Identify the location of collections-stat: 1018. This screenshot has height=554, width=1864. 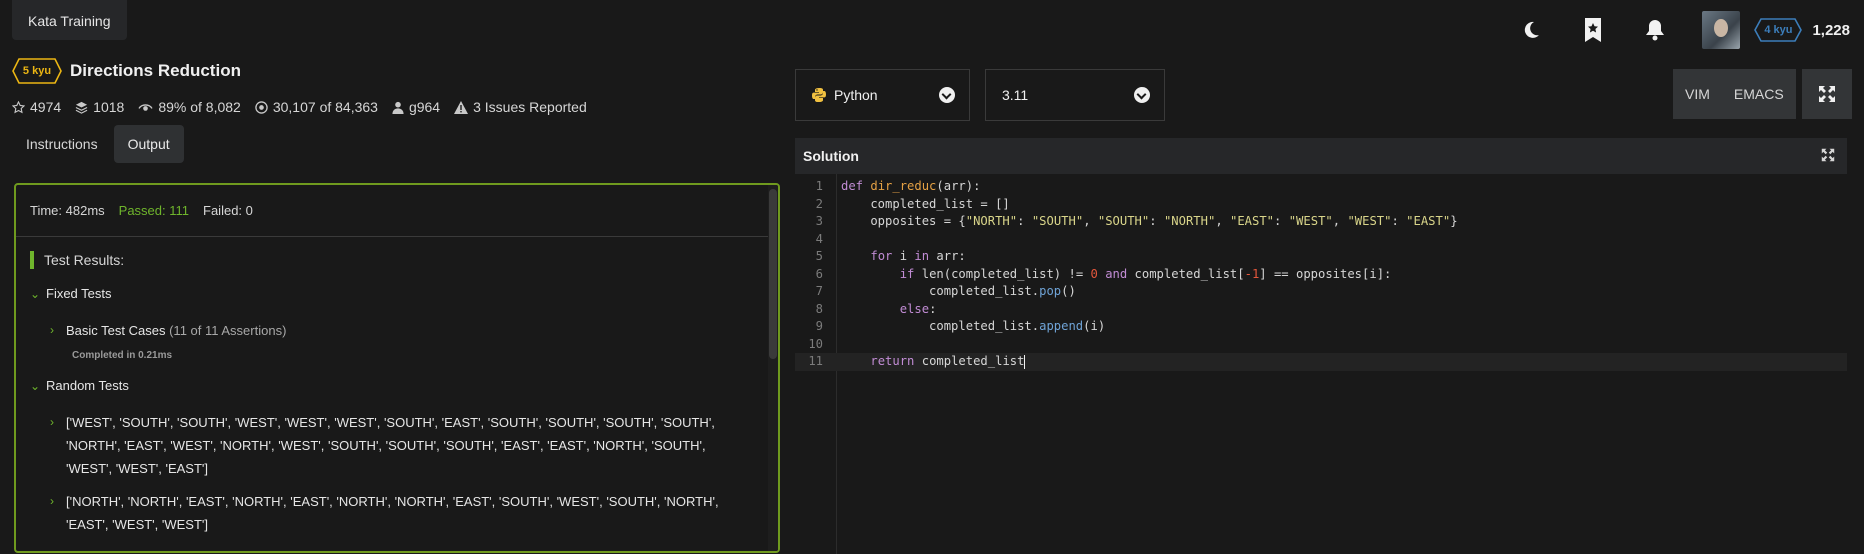
(99, 107).